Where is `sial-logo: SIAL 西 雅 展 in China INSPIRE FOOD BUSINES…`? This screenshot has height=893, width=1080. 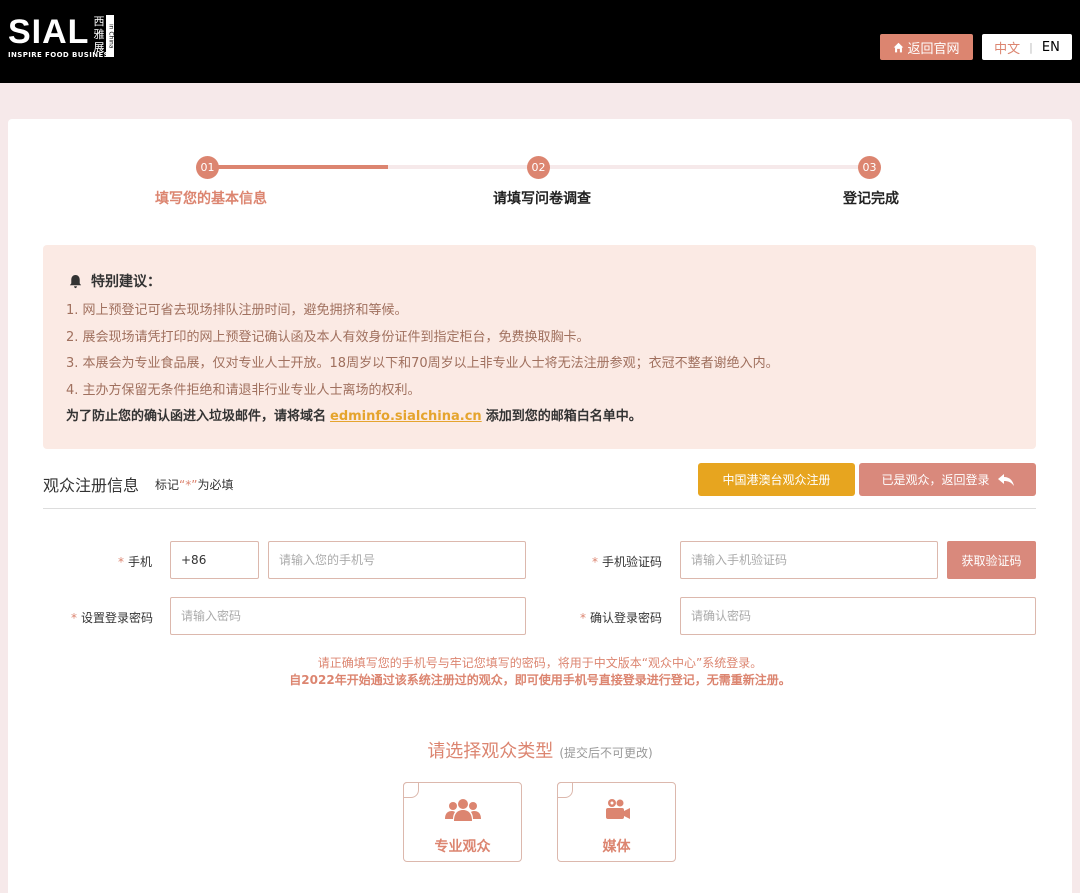
sial-logo: SIAL 西 雅 展 in China INSPIRE FOOD BUSINES… is located at coordinates (61, 36).